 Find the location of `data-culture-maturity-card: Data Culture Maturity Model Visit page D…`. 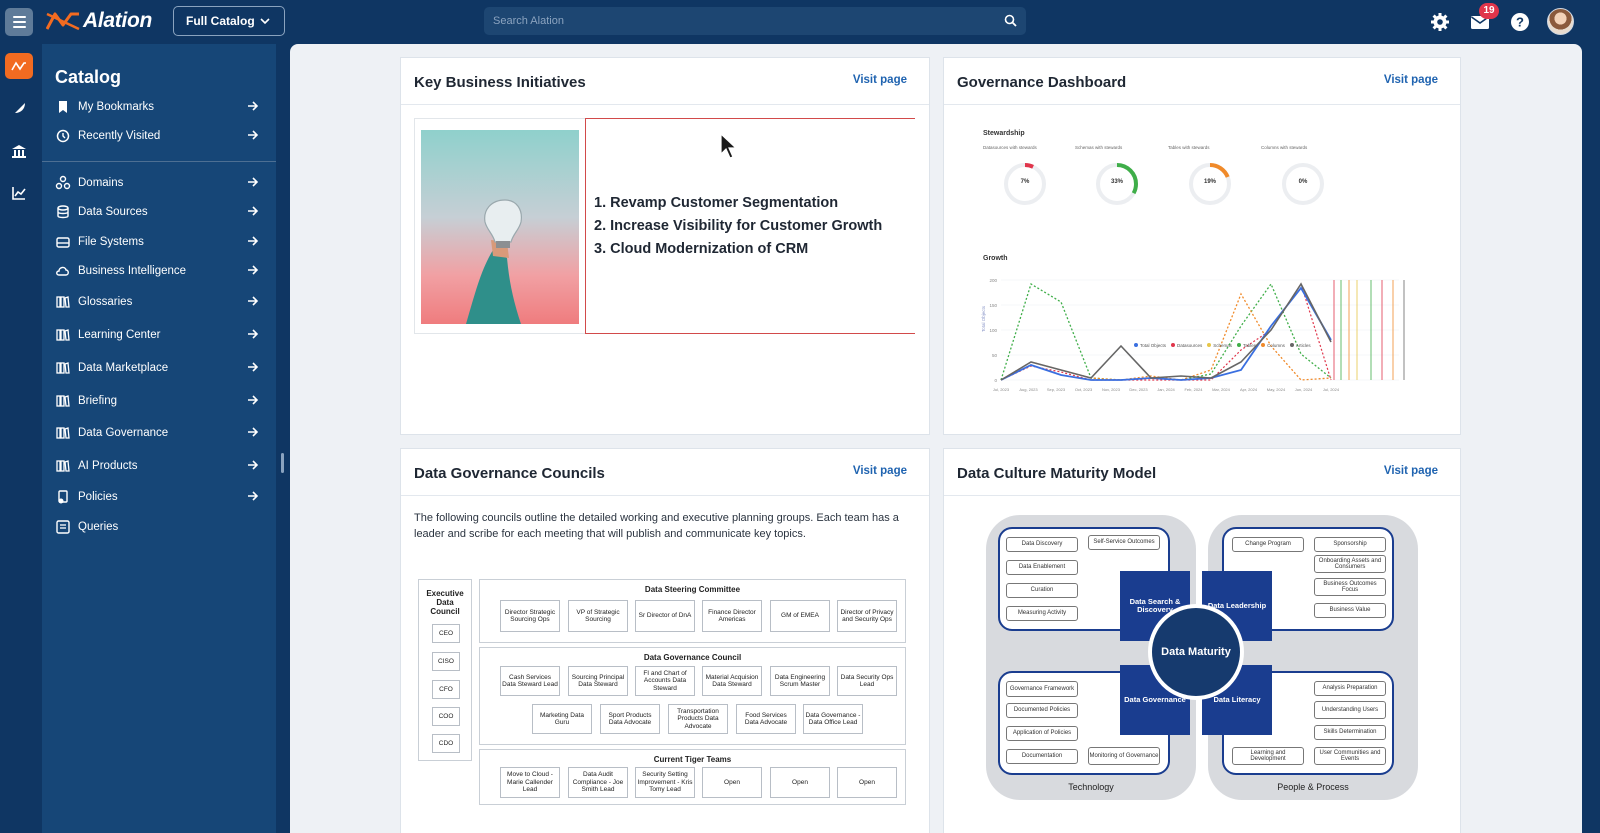

data-culture-maturity-card: Data Culture Maturity Model Visit page D… is located at coordinates (1202, 640).